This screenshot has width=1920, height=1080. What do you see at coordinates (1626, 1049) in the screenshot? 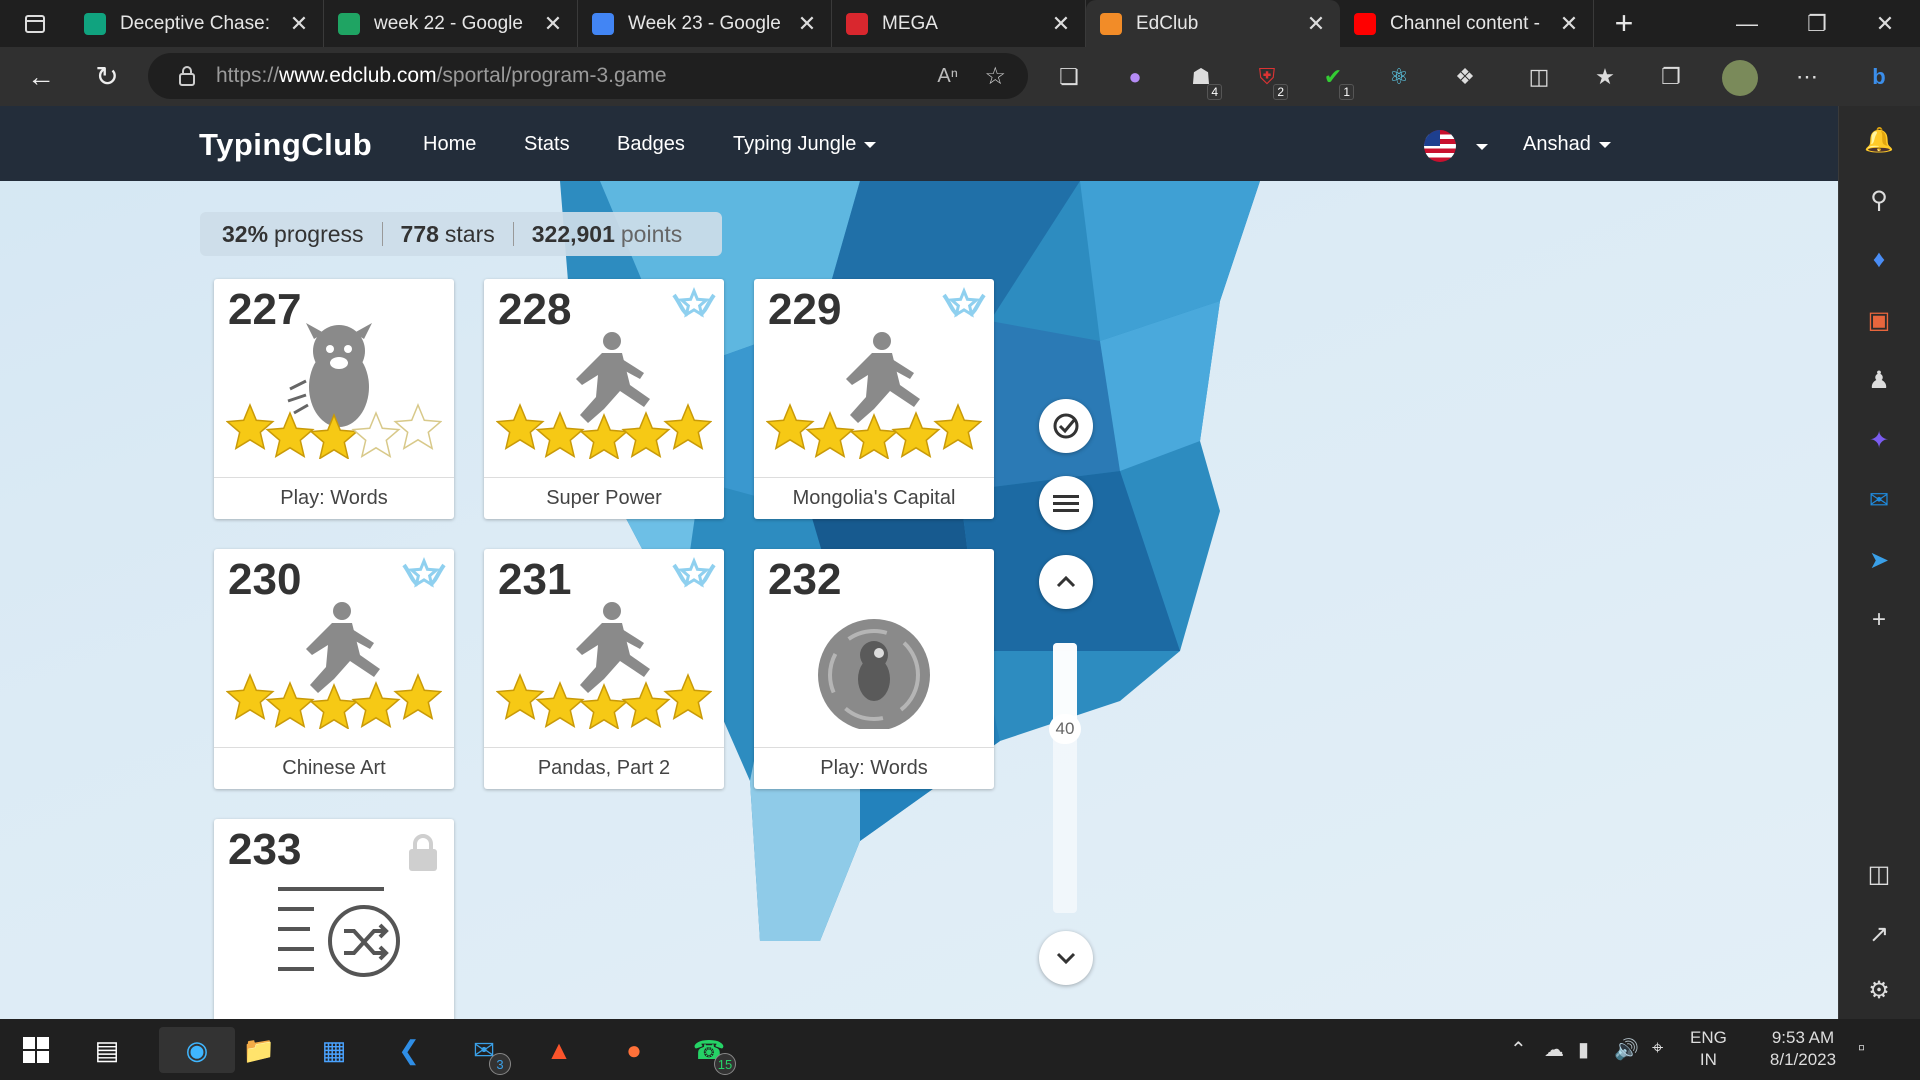
I see `volume-icon: 🔊` at bounding box center [1626, 1049].